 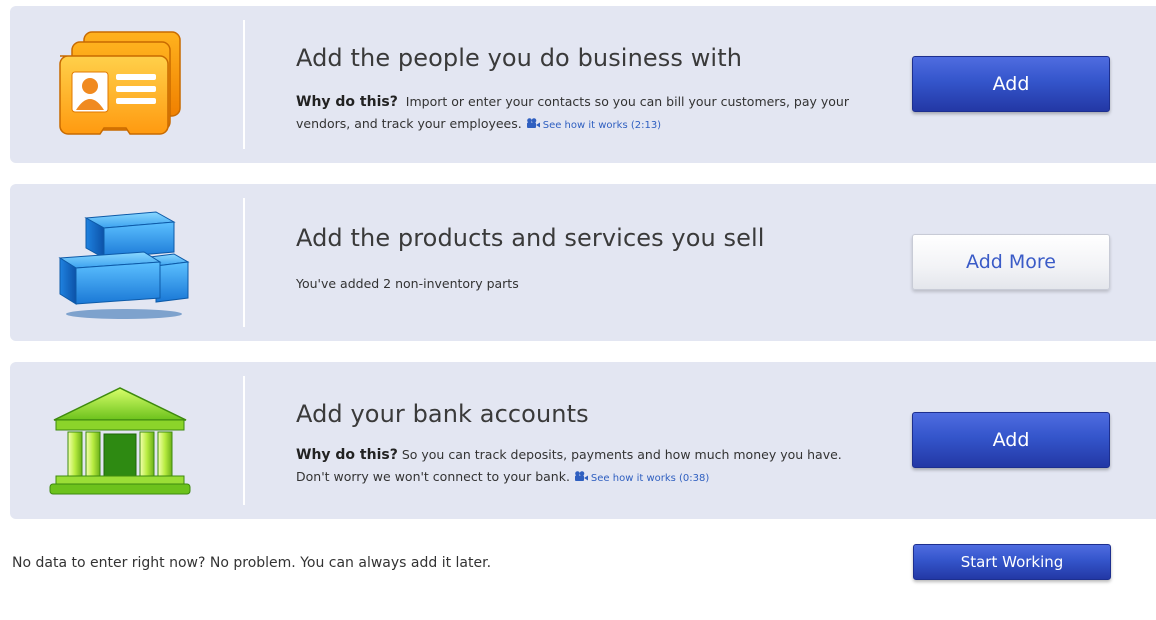 What do you see at coordinates (519, 58) in the screenshot?
I see `card-title: Add the people you do business with` at bounding box center [519, 58].